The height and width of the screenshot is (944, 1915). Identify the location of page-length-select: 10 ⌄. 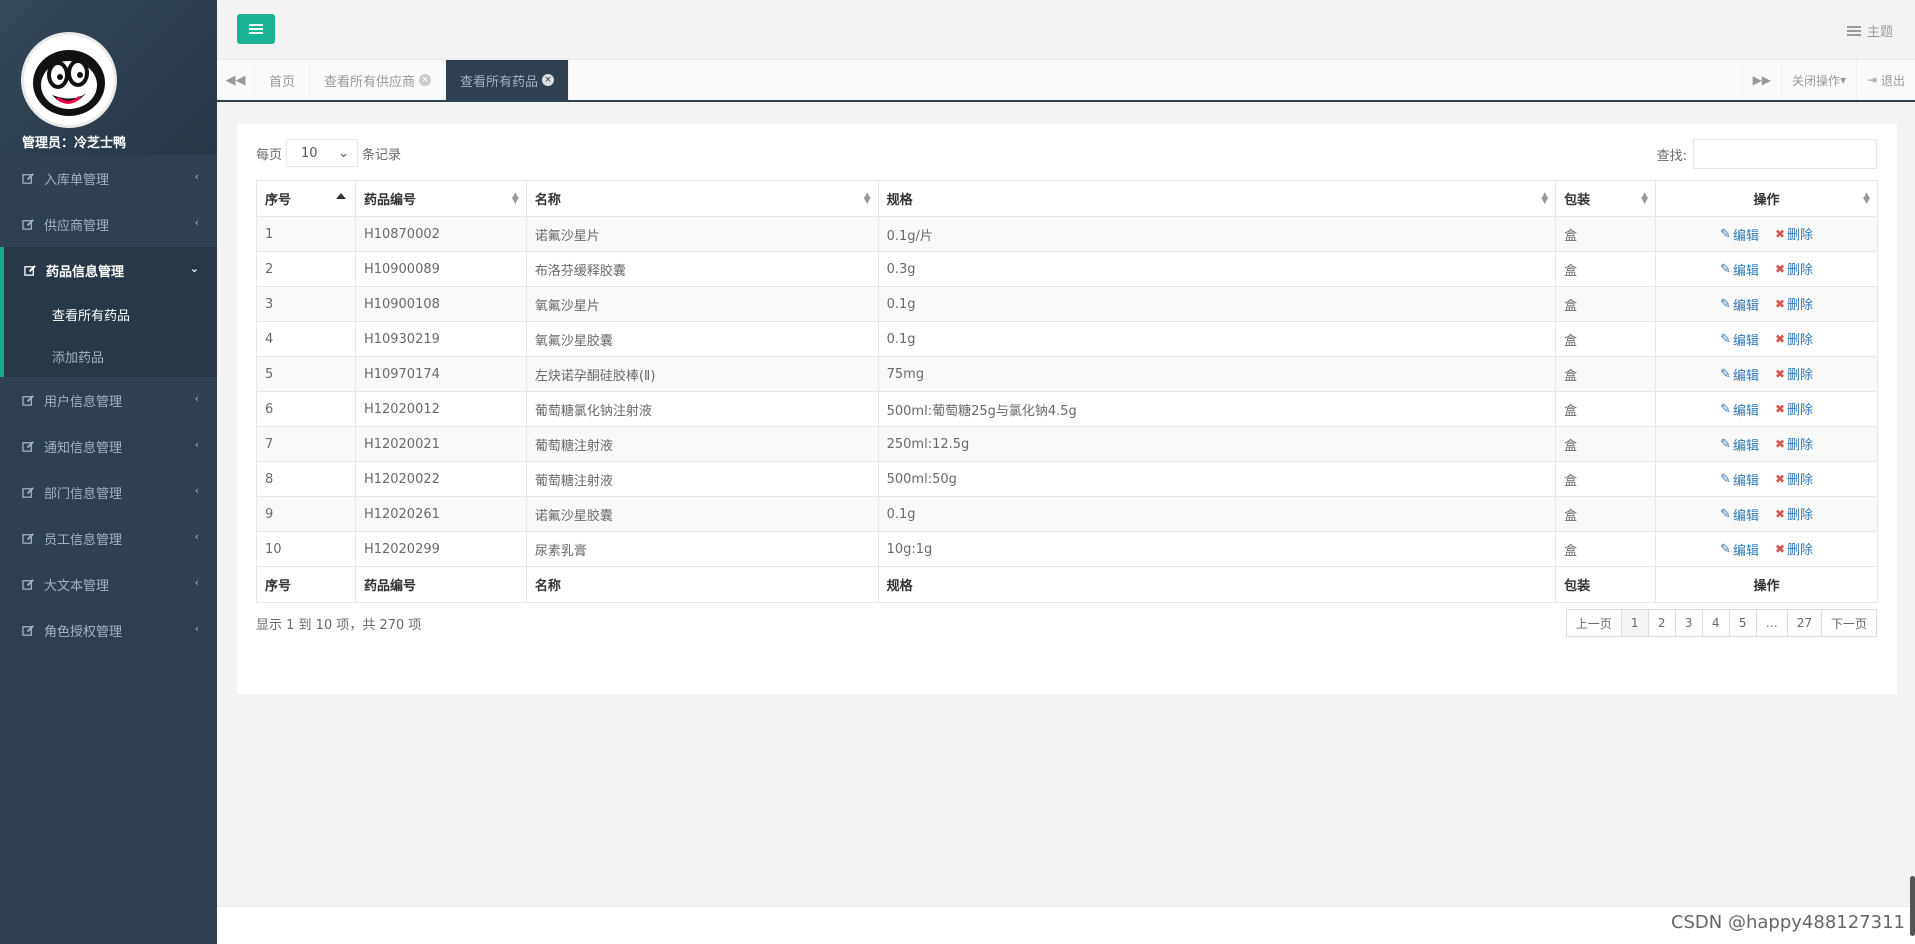
(322, 153).